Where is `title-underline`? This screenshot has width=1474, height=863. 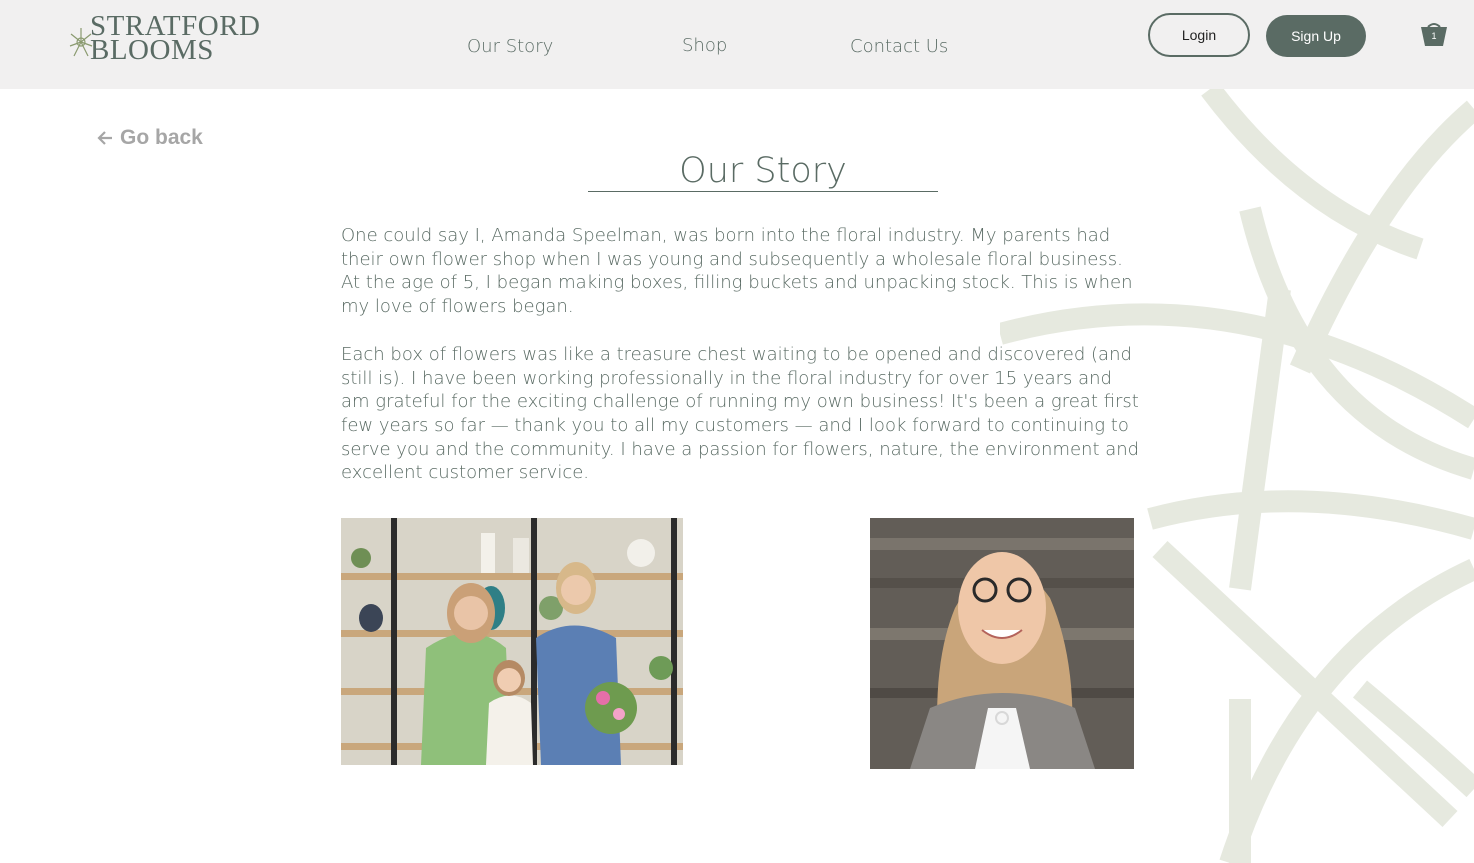 title-underline is located at coordinates (763, 191).